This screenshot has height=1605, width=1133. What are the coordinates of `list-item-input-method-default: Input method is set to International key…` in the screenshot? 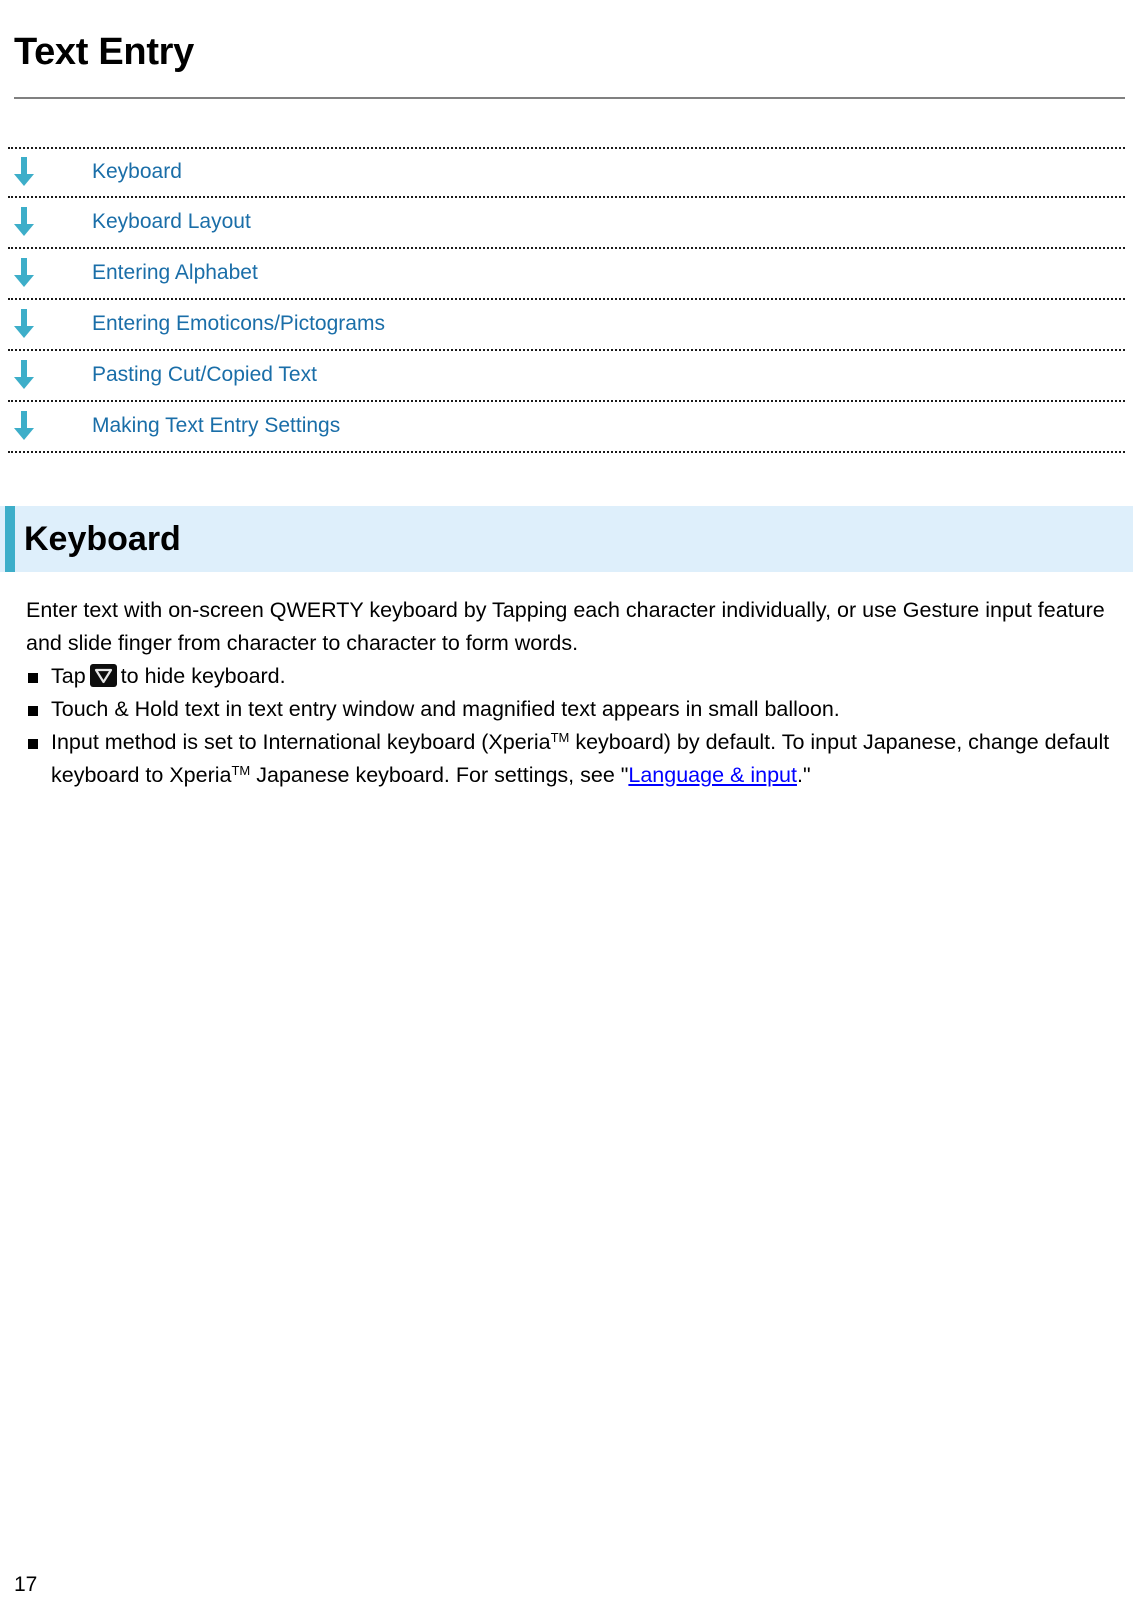 It's located at (574, 759).